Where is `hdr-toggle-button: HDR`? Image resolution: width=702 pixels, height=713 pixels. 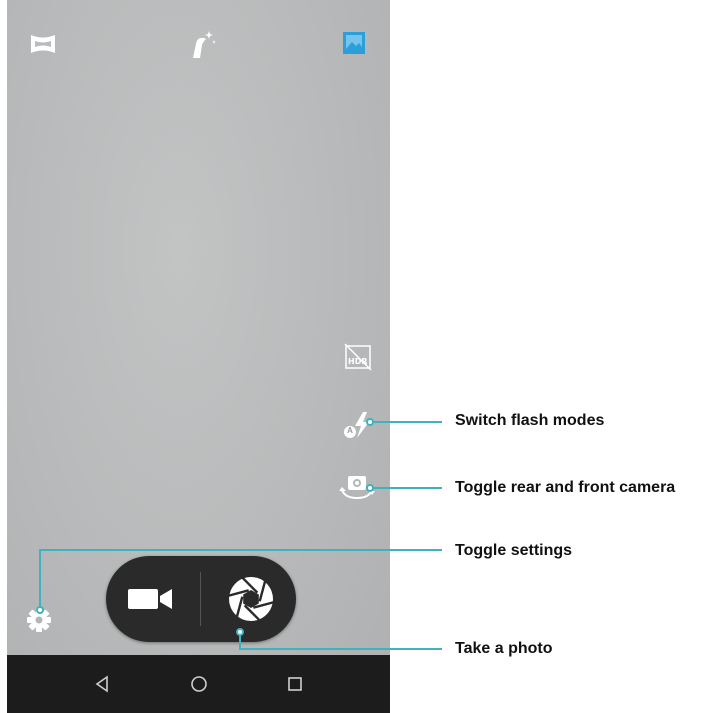 hdr-toggle-button: HDR is located at coordinates (358, 357).